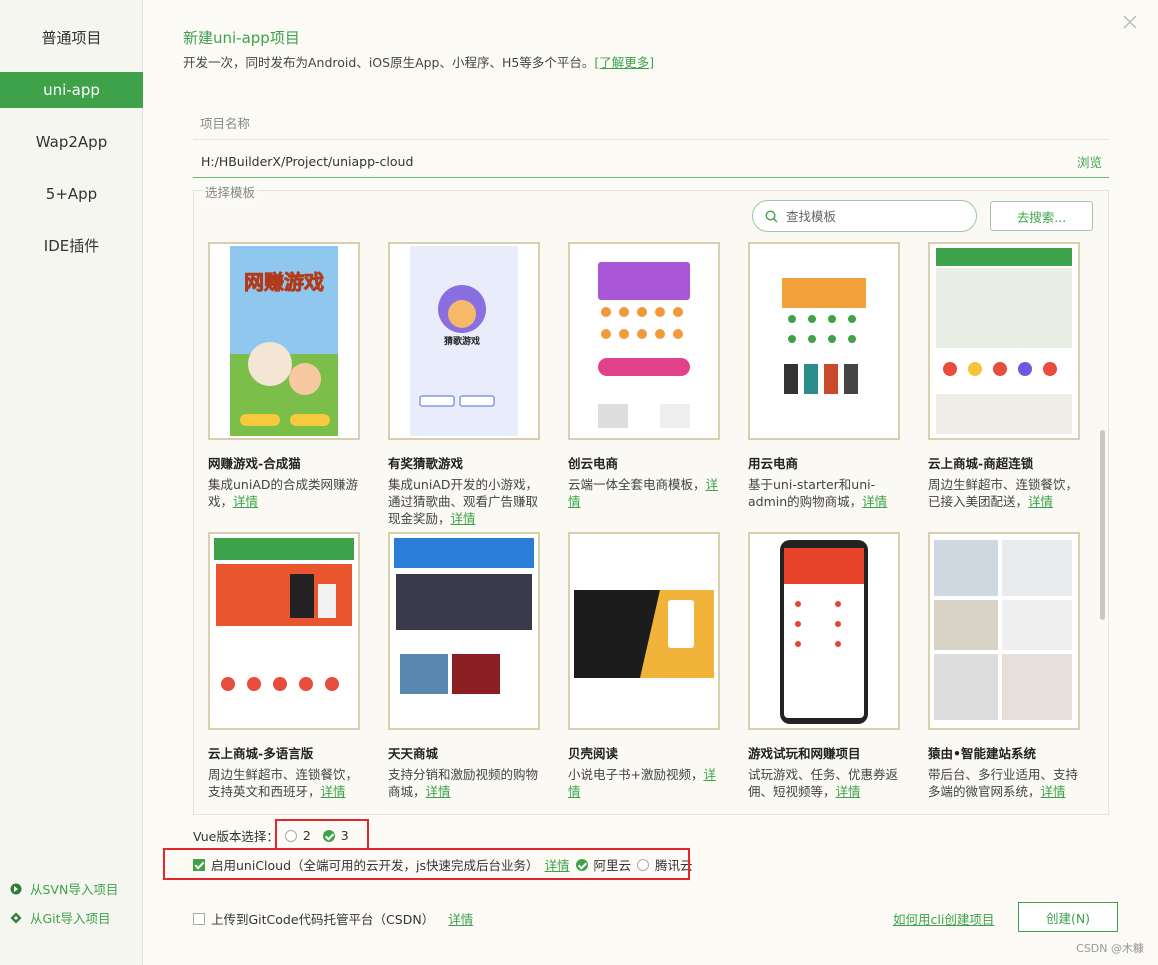 This screenshot has height=965, width=1158. Describe the element at coordinates (651, 139) in the screenshot. I see `divider` at that location.